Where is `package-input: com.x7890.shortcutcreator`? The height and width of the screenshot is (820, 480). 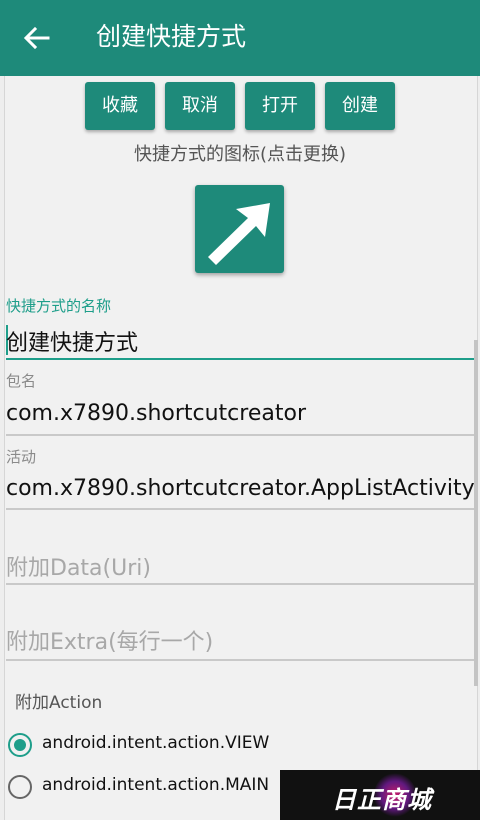
package-input: com.x7890.shortcutcreator is located at coordinates (156, 413).